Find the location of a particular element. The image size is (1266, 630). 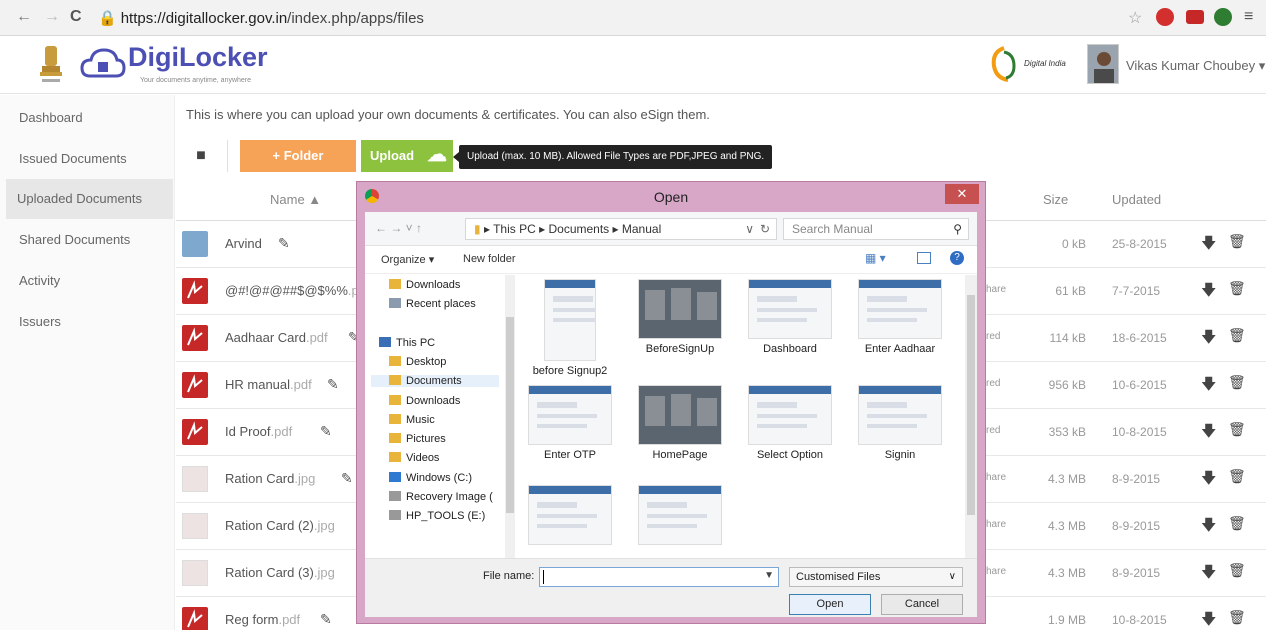

path-documents: Documents is located at coordinates (578, 229).